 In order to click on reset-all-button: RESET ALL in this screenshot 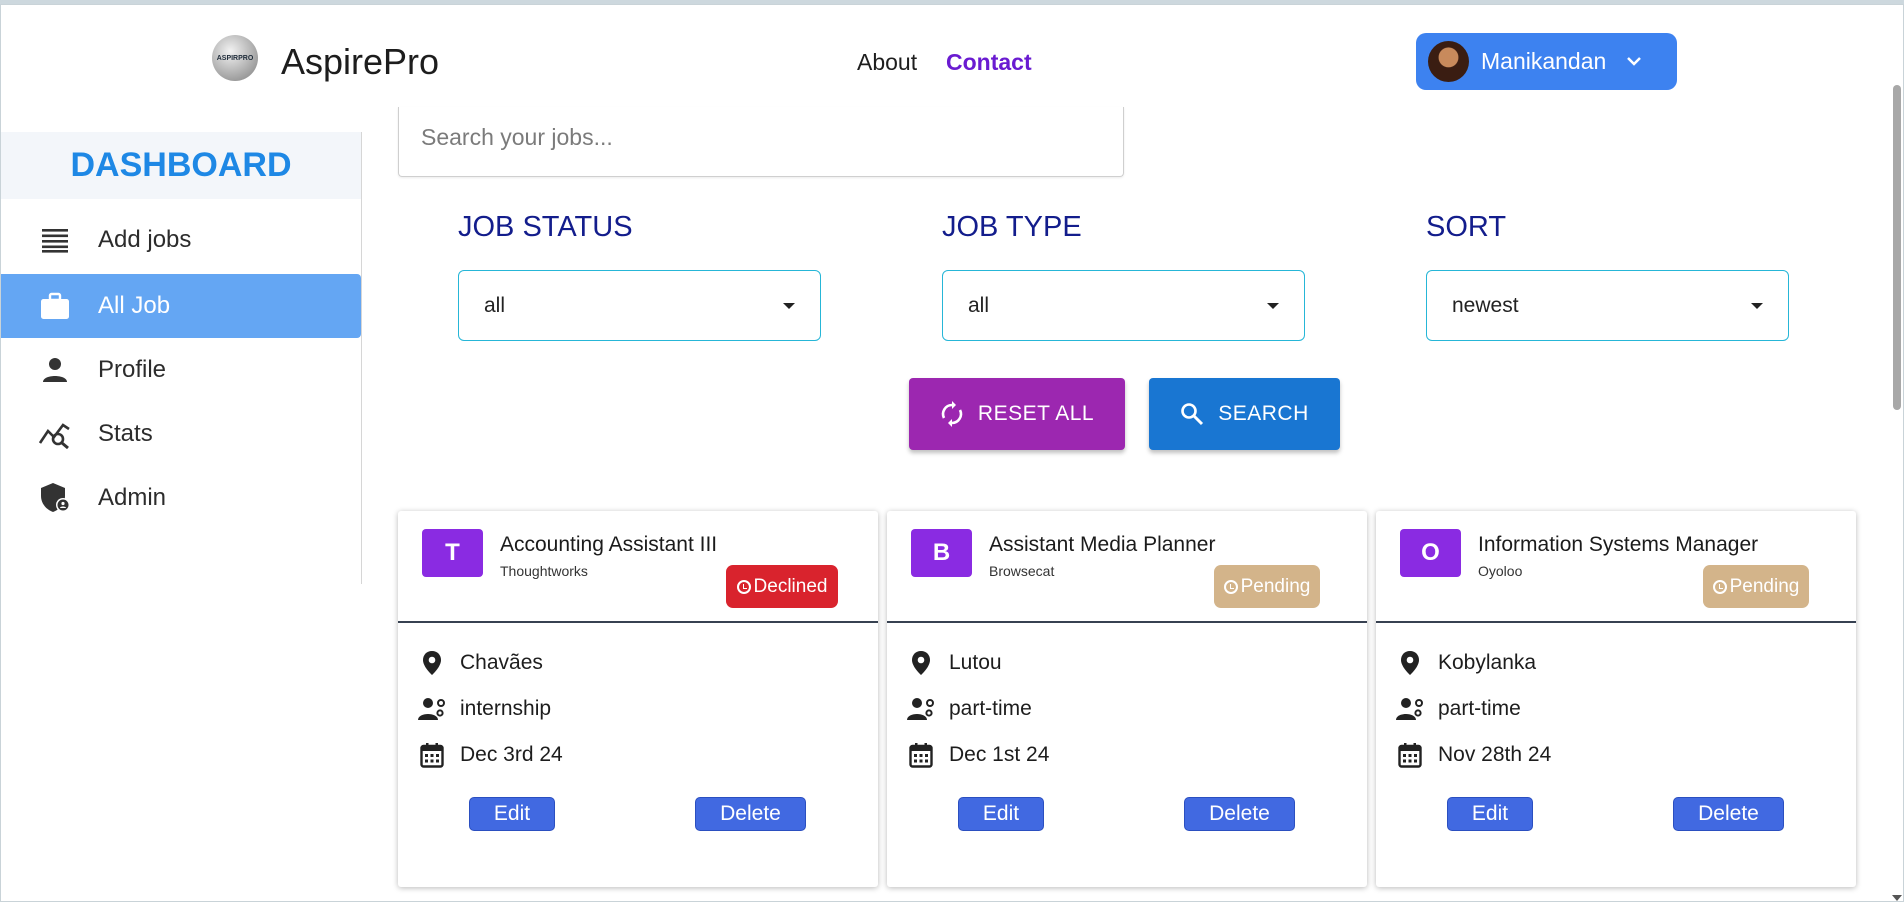, I will do `click(1017, 414)`.